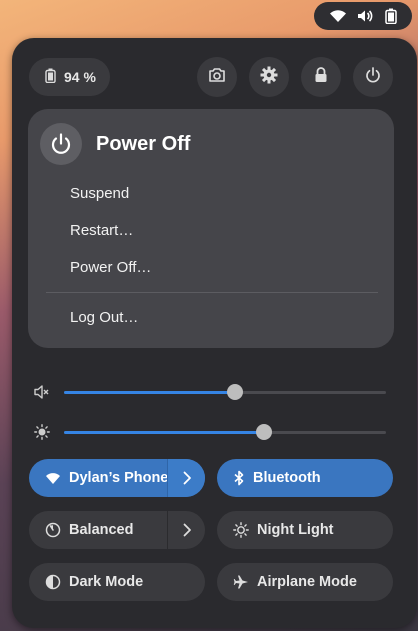  Describe the element at coordinates (53, 530) in the screenshot. I see `power-profile-icon` at that location.